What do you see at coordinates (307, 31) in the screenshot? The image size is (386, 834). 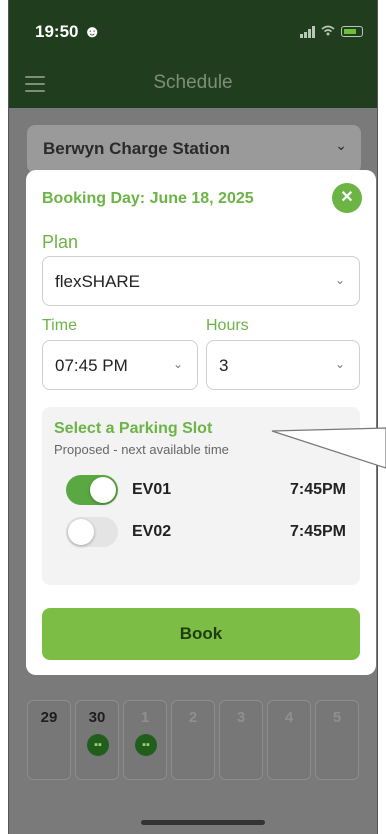 I see `signal-icon` at bounding box center [307, 31].